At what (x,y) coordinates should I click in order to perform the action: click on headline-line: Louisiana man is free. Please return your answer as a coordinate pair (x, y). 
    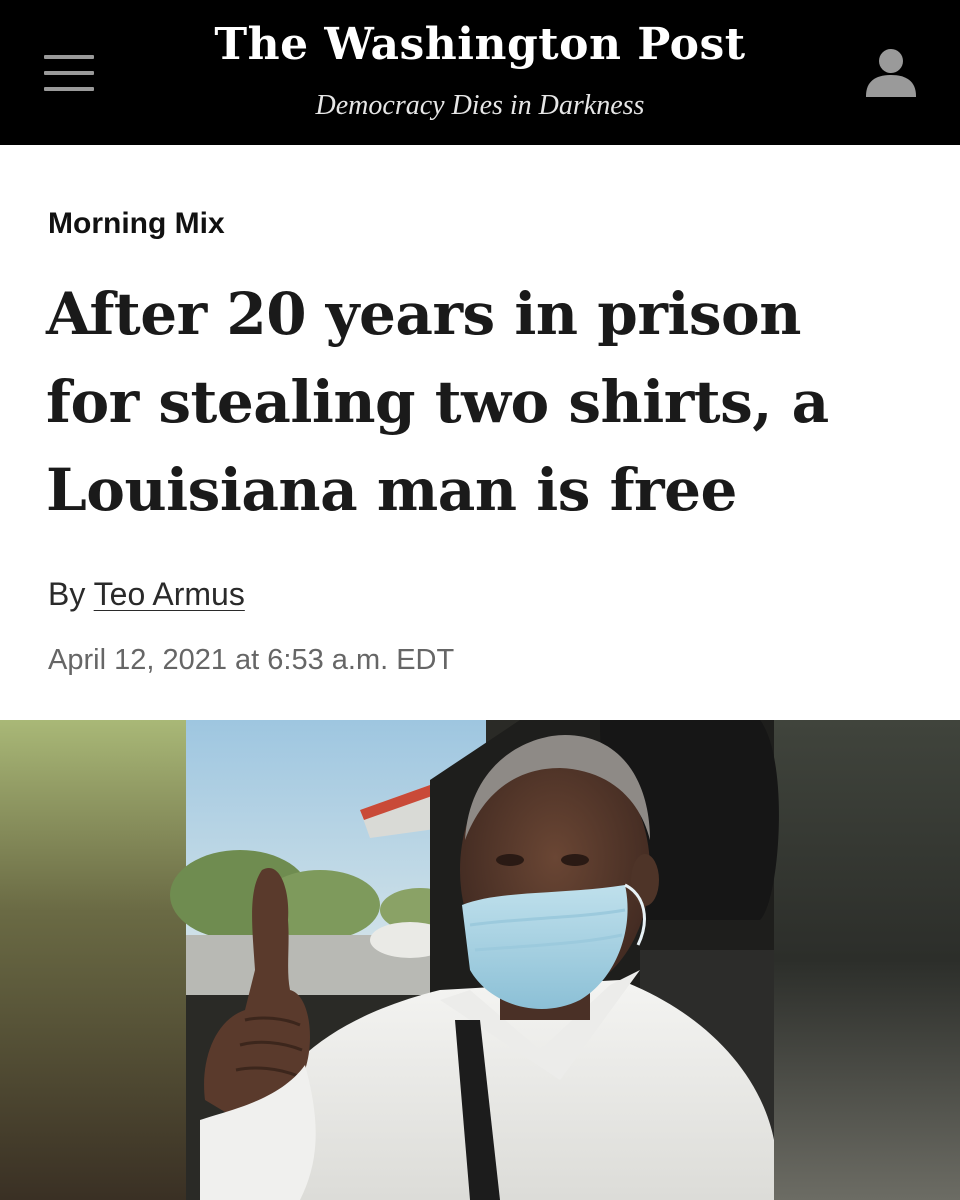
    Looking at the image, I should click on (391, 490).